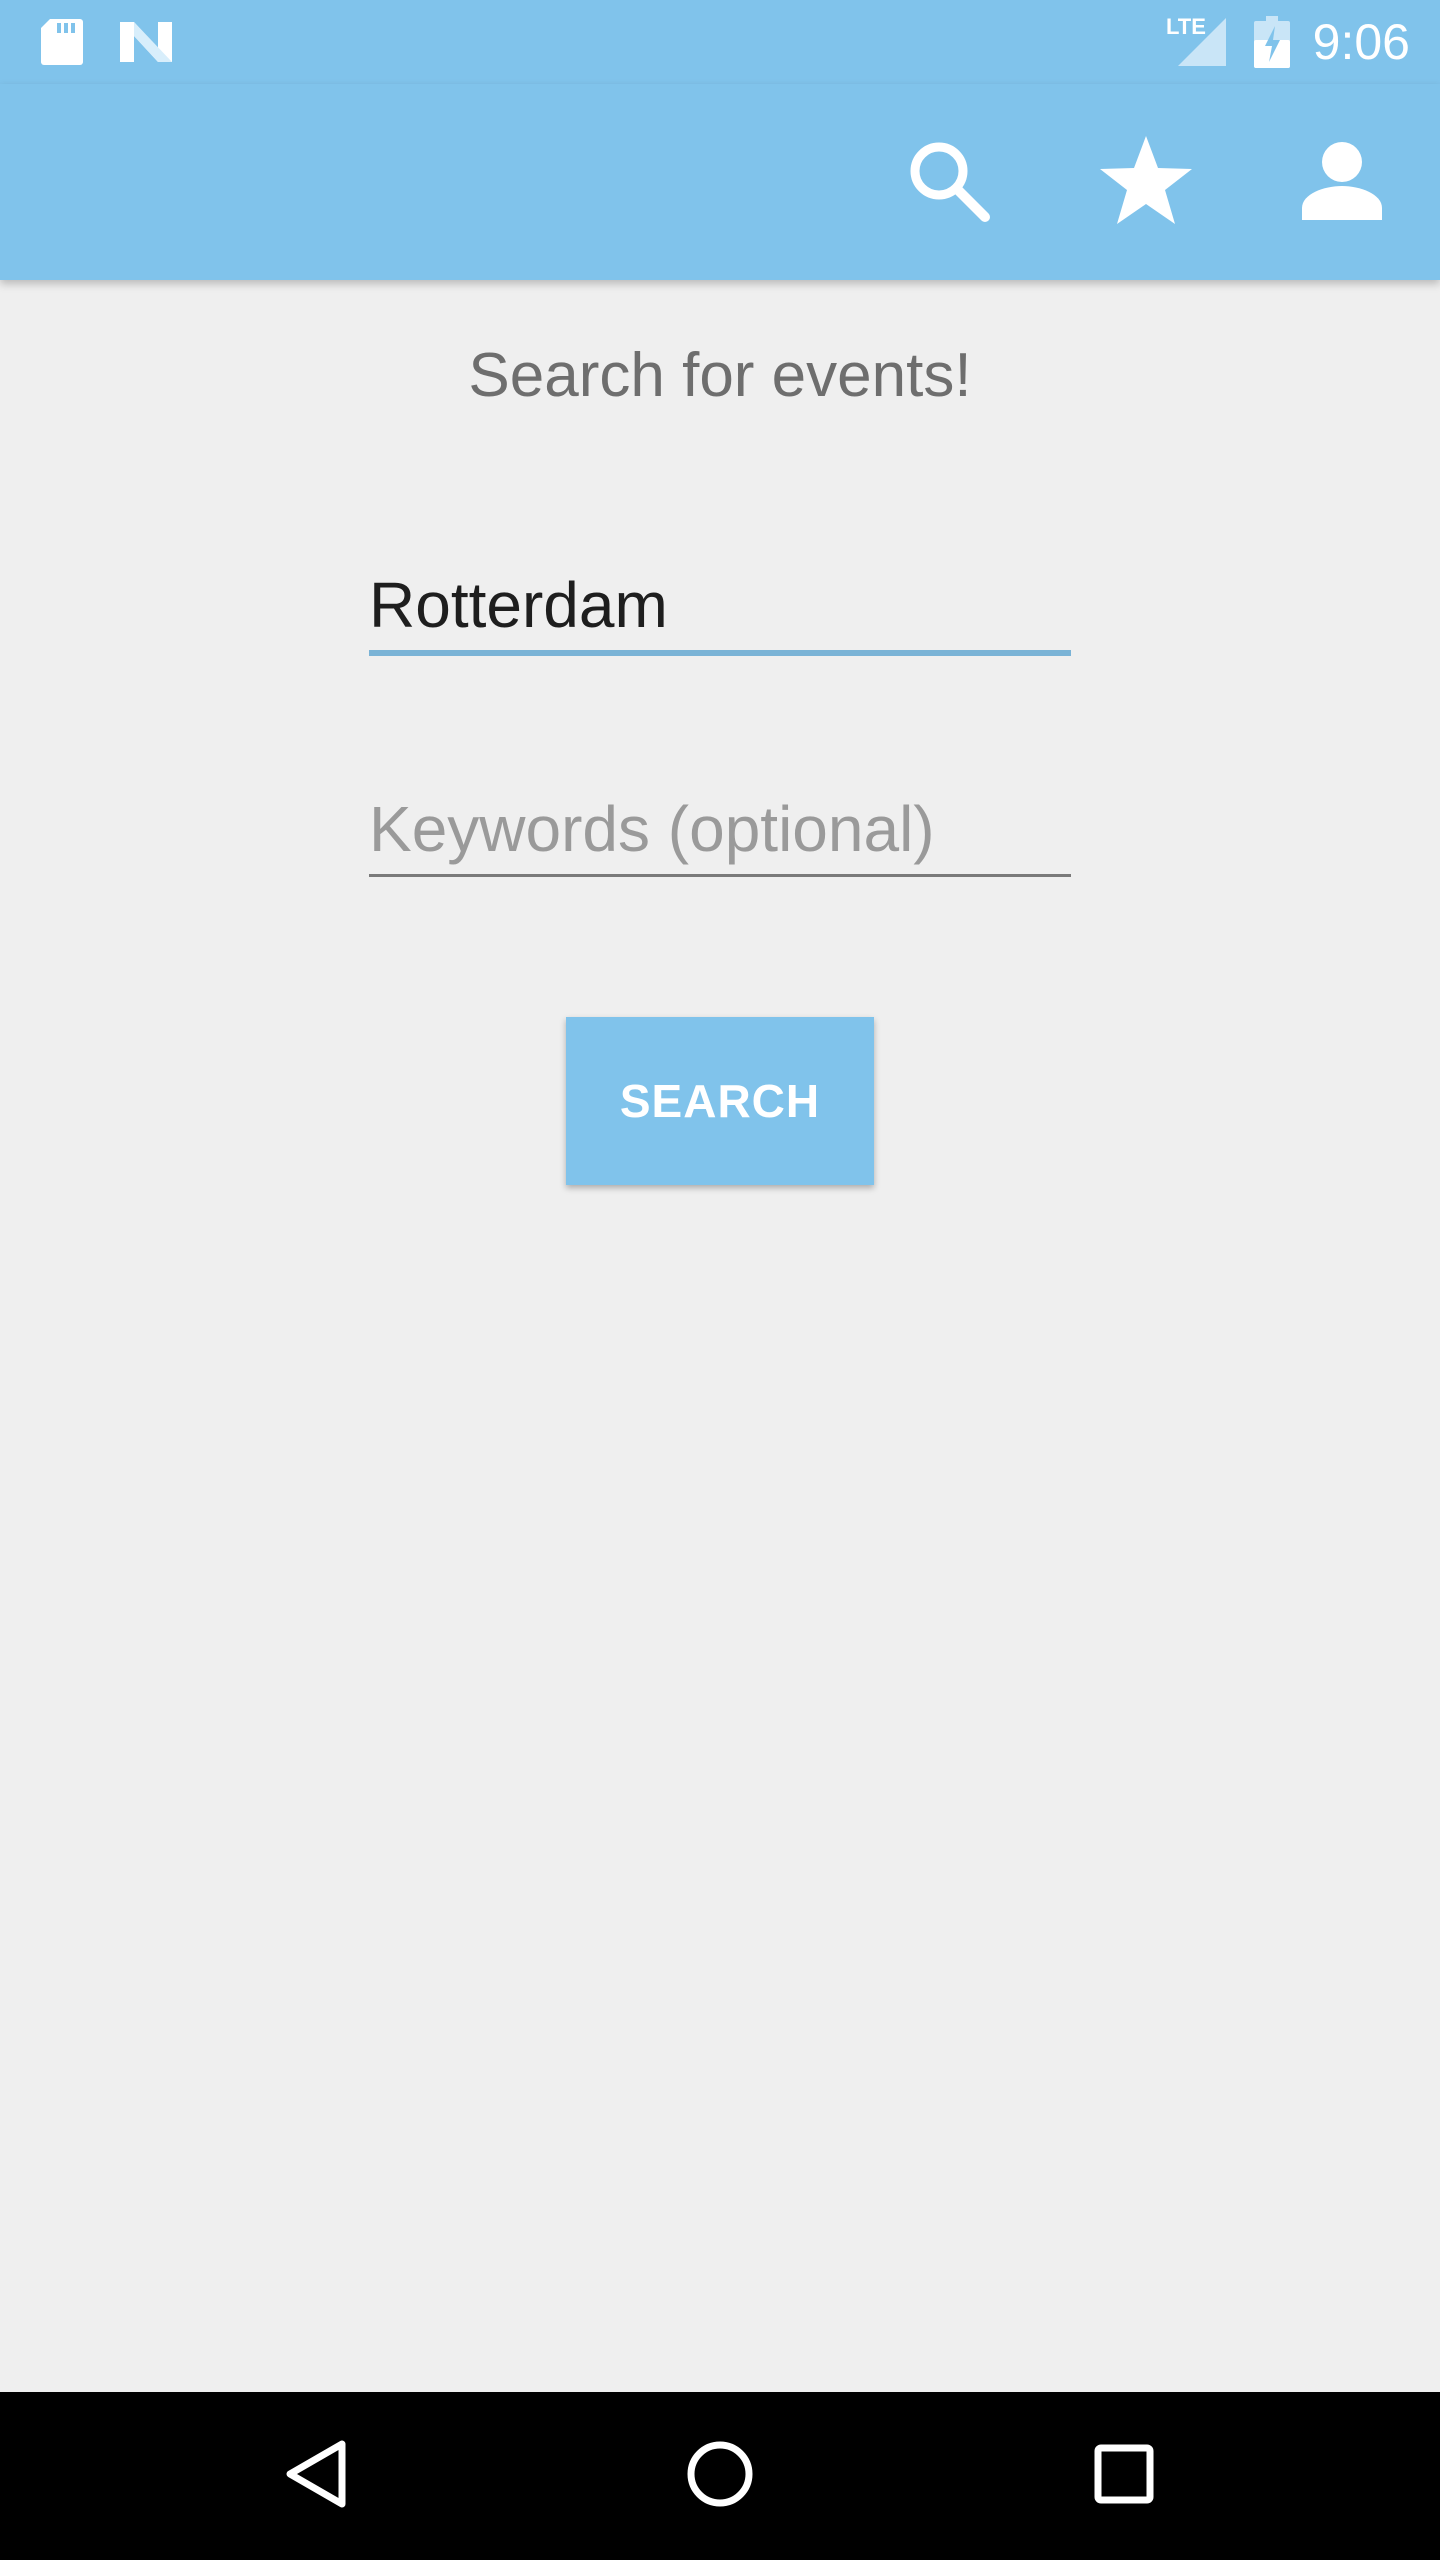  I want to click on favorites-action-button, so click(1146, 182).